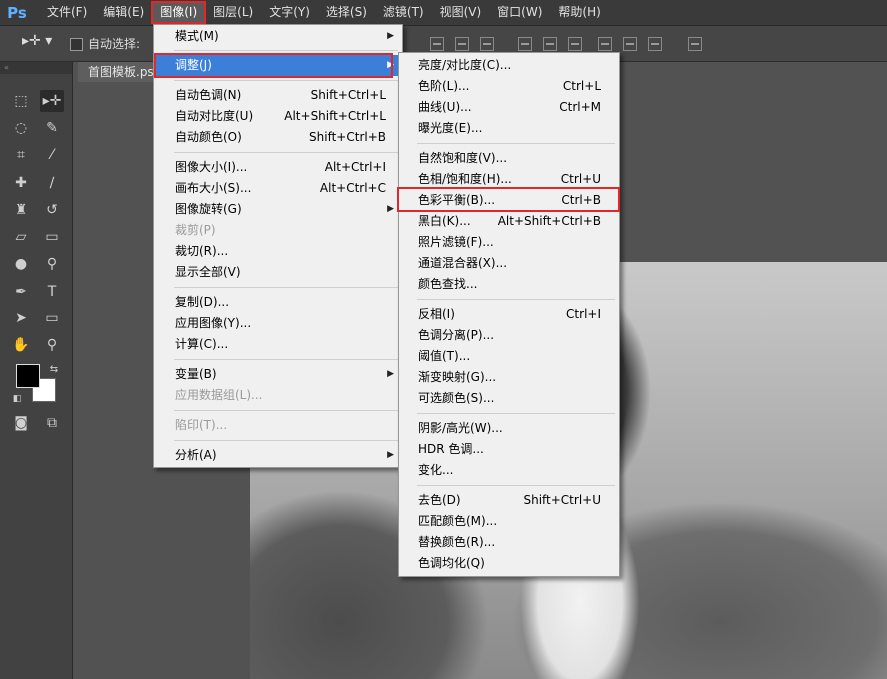  Describe the element at coordinates (487, 44) in the screenshot. I see `align-bottom-icon` at that location.